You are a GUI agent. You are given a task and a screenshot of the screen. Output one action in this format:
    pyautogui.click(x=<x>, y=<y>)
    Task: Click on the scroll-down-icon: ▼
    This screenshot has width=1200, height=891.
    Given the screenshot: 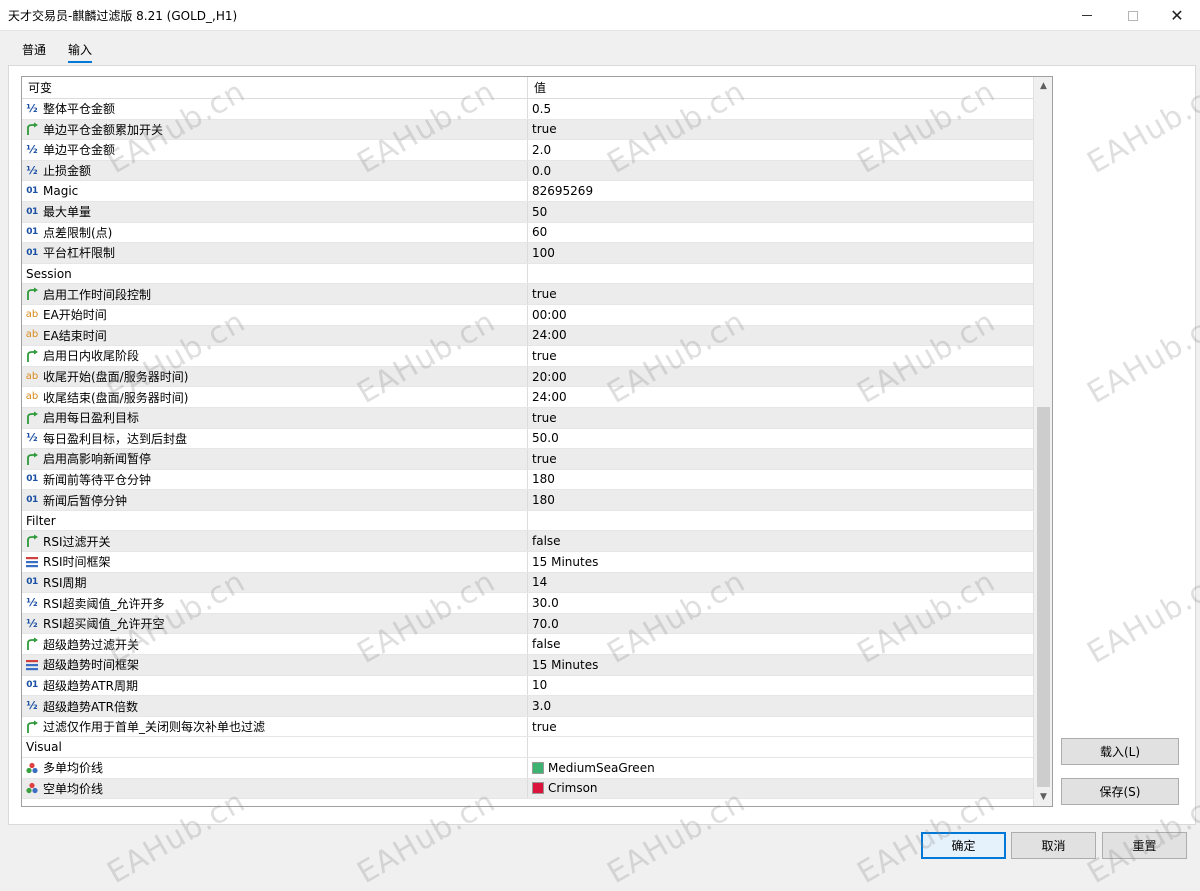 What is the action you would take?
    pyautogui.click(x=1043, y=797)
    